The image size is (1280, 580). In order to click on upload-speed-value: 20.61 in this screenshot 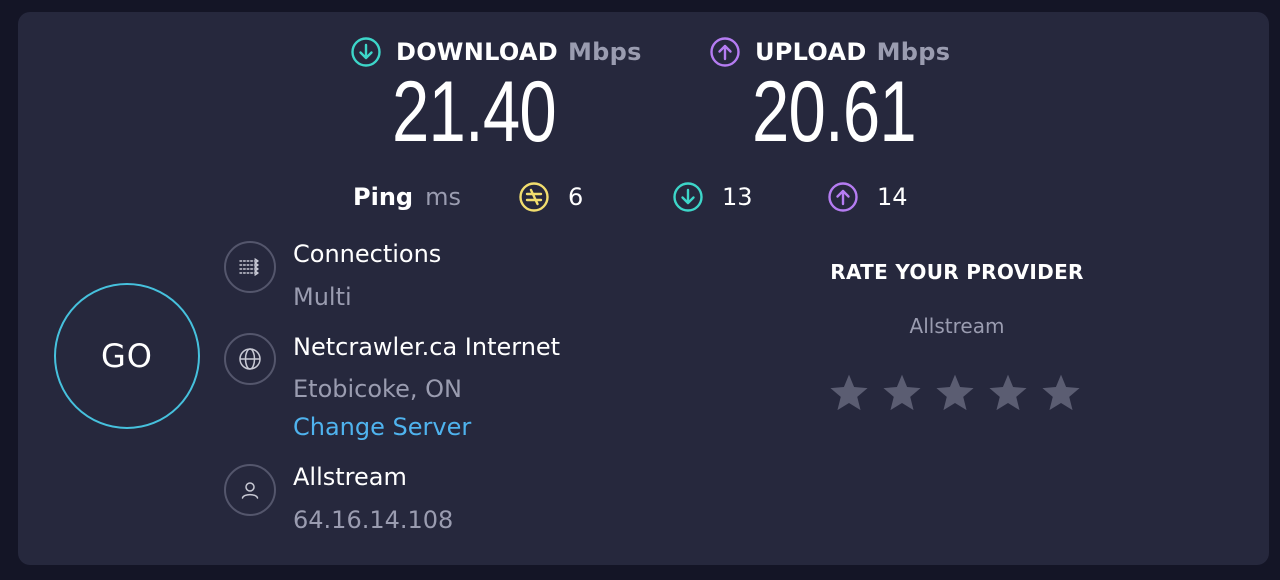, I will do `click(834, 112)`.